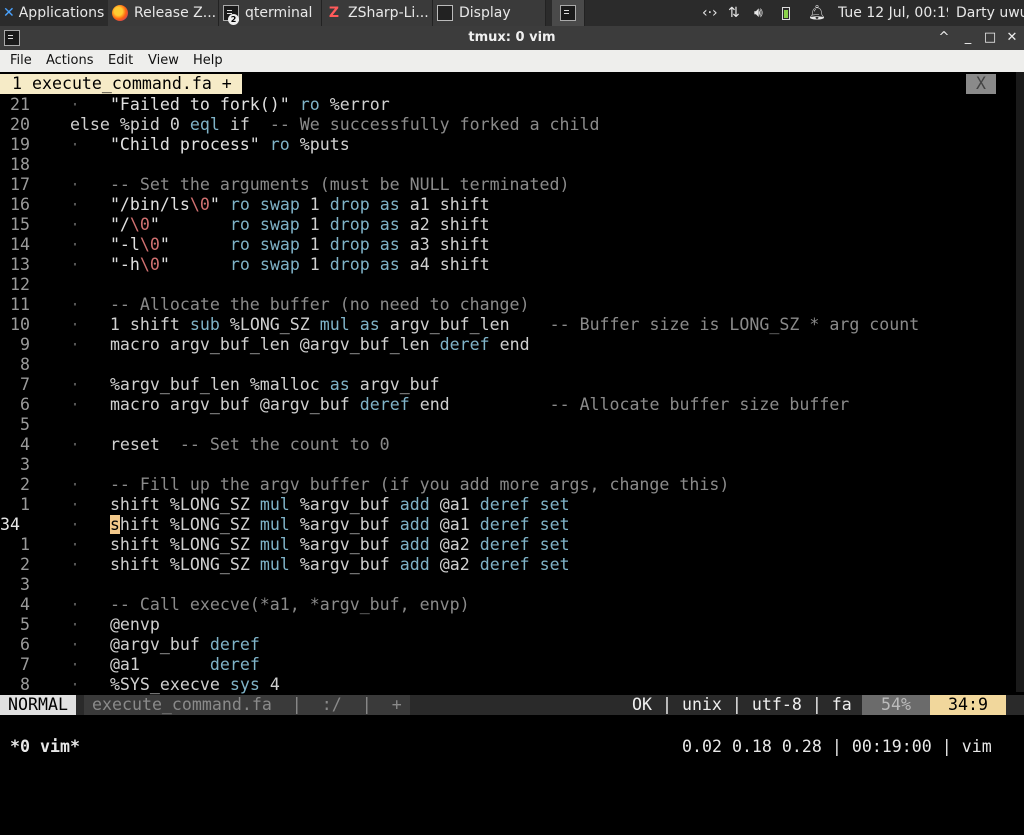  Describe the element at coordinates (445, 13) in the screenshot. I see `display-icon` at that location.